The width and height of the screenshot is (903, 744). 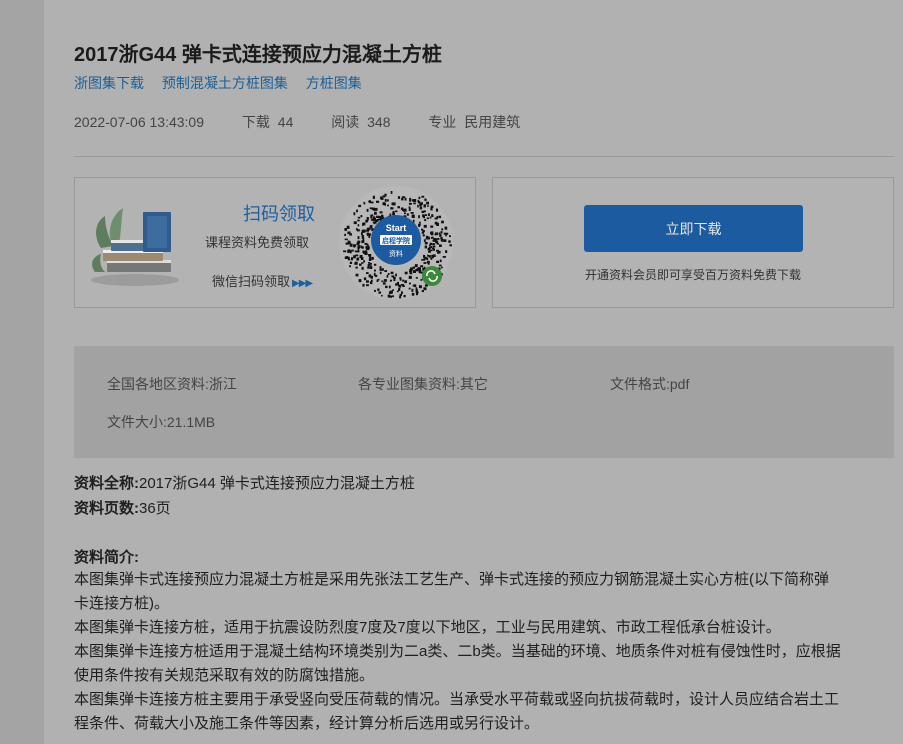 I want to click on fullname-label: 资料全称:, so click(x=106, y=483).